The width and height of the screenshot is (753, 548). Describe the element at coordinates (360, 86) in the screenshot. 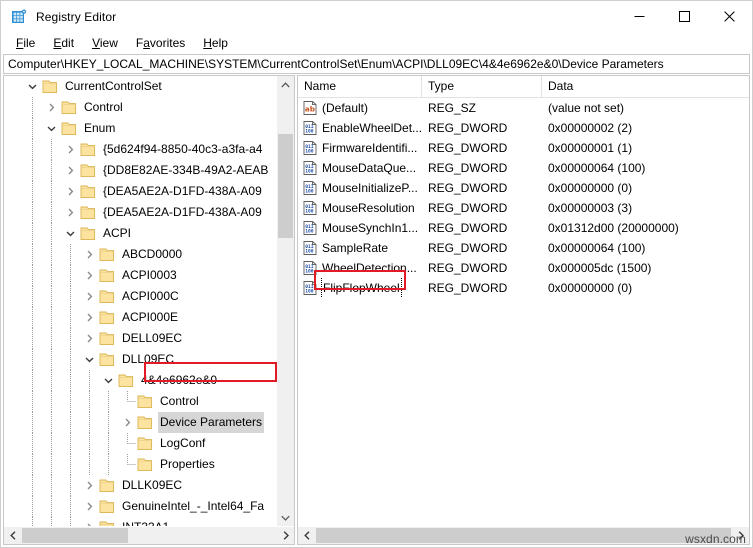

I see `column-header-name: Name` at that location.